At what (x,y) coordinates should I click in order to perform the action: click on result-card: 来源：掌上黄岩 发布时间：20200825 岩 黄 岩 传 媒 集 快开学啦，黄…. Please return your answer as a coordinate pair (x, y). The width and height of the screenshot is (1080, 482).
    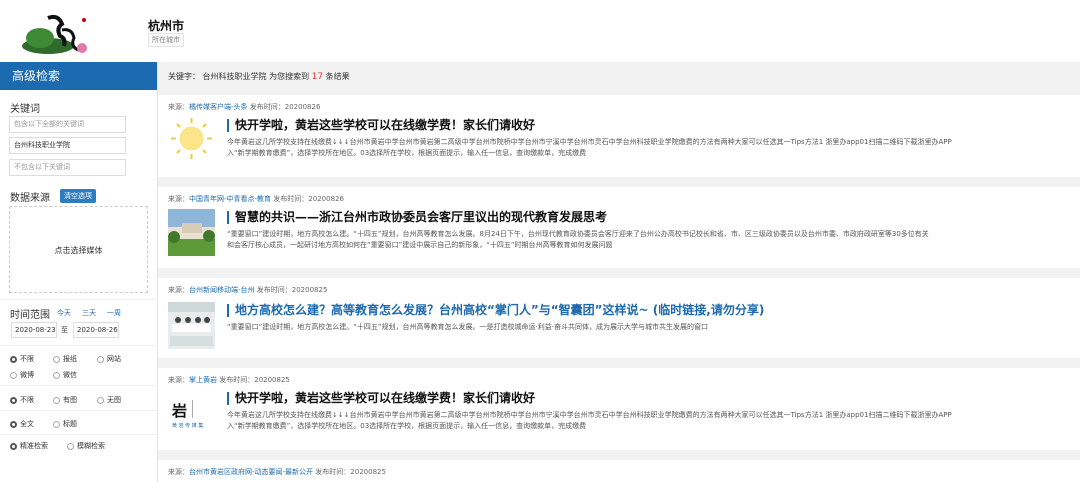
    Looking at the image, I should click on (619, 409).